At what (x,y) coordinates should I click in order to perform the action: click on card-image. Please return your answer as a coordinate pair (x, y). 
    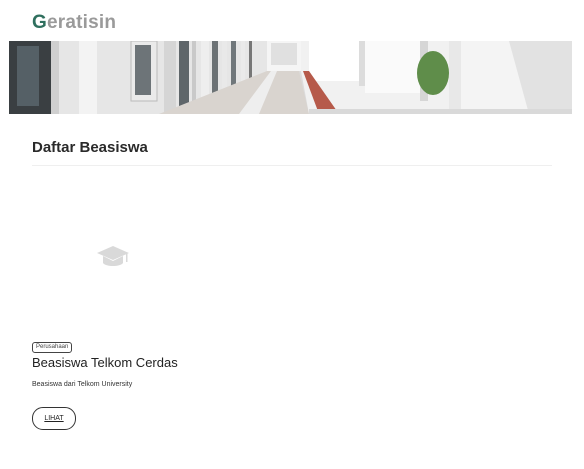
    Looking at the image, I should click on (112, 253).